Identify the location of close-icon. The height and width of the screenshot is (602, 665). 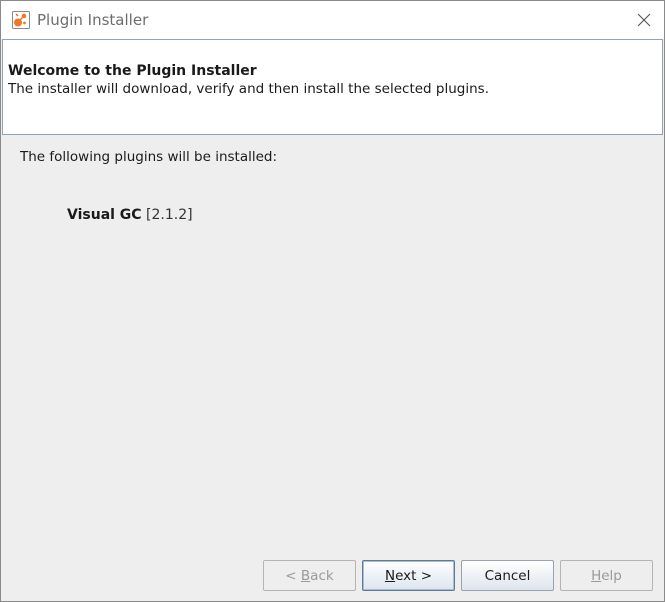
(644, 20).